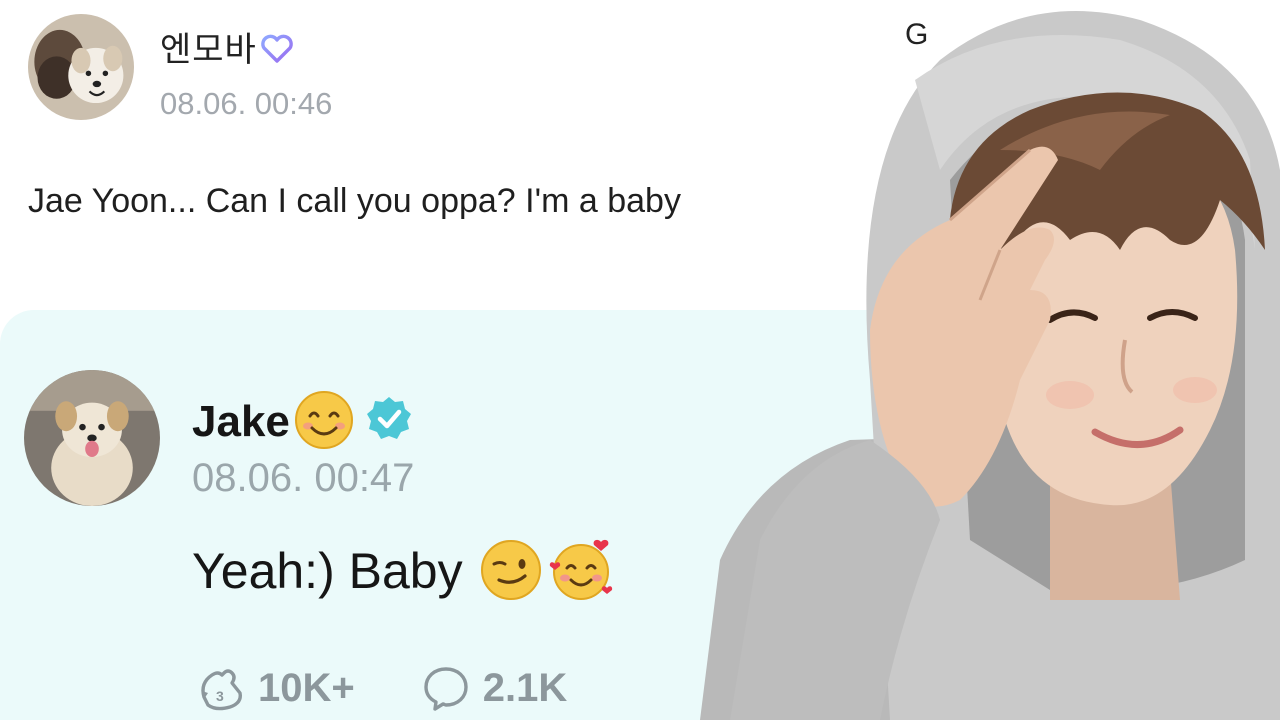  What do you see at coordinates (511, 570) in the screenshot?
I see `winking-face-emoji-icon` at bounding box center [511, 570].